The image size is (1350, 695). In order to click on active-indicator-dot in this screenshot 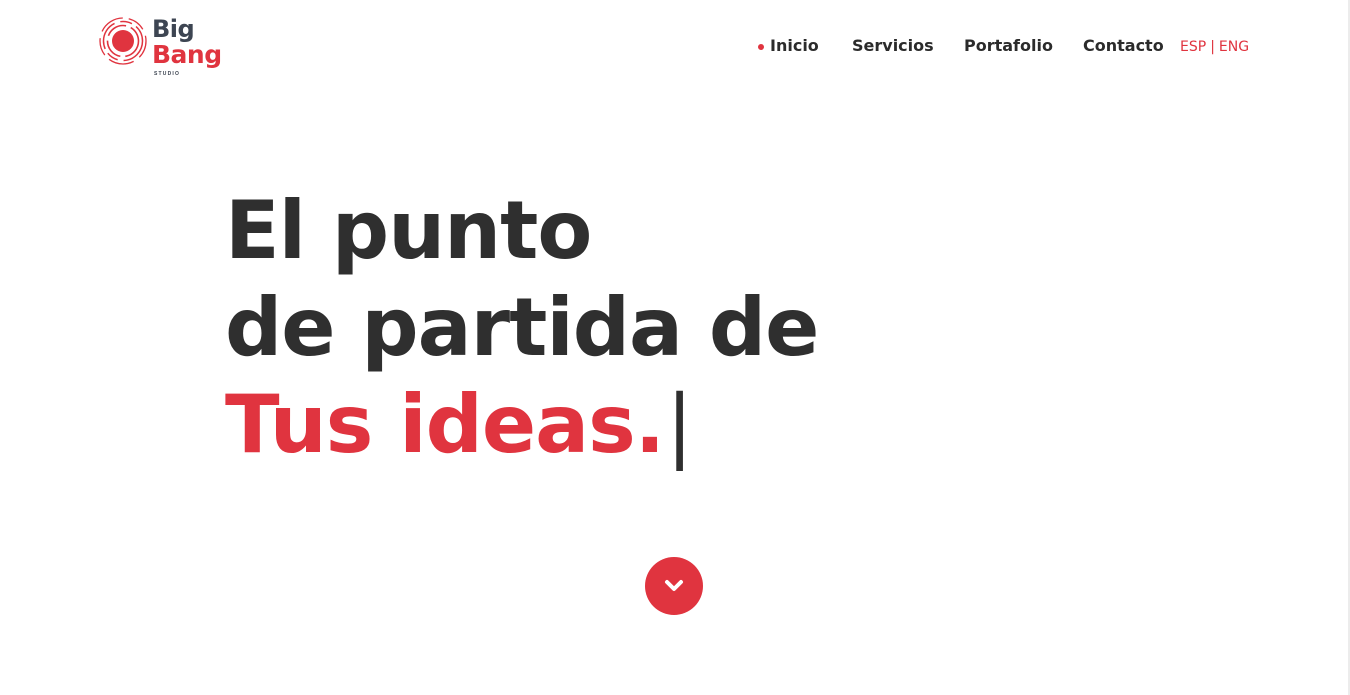, I will do `click(761, 47)`.